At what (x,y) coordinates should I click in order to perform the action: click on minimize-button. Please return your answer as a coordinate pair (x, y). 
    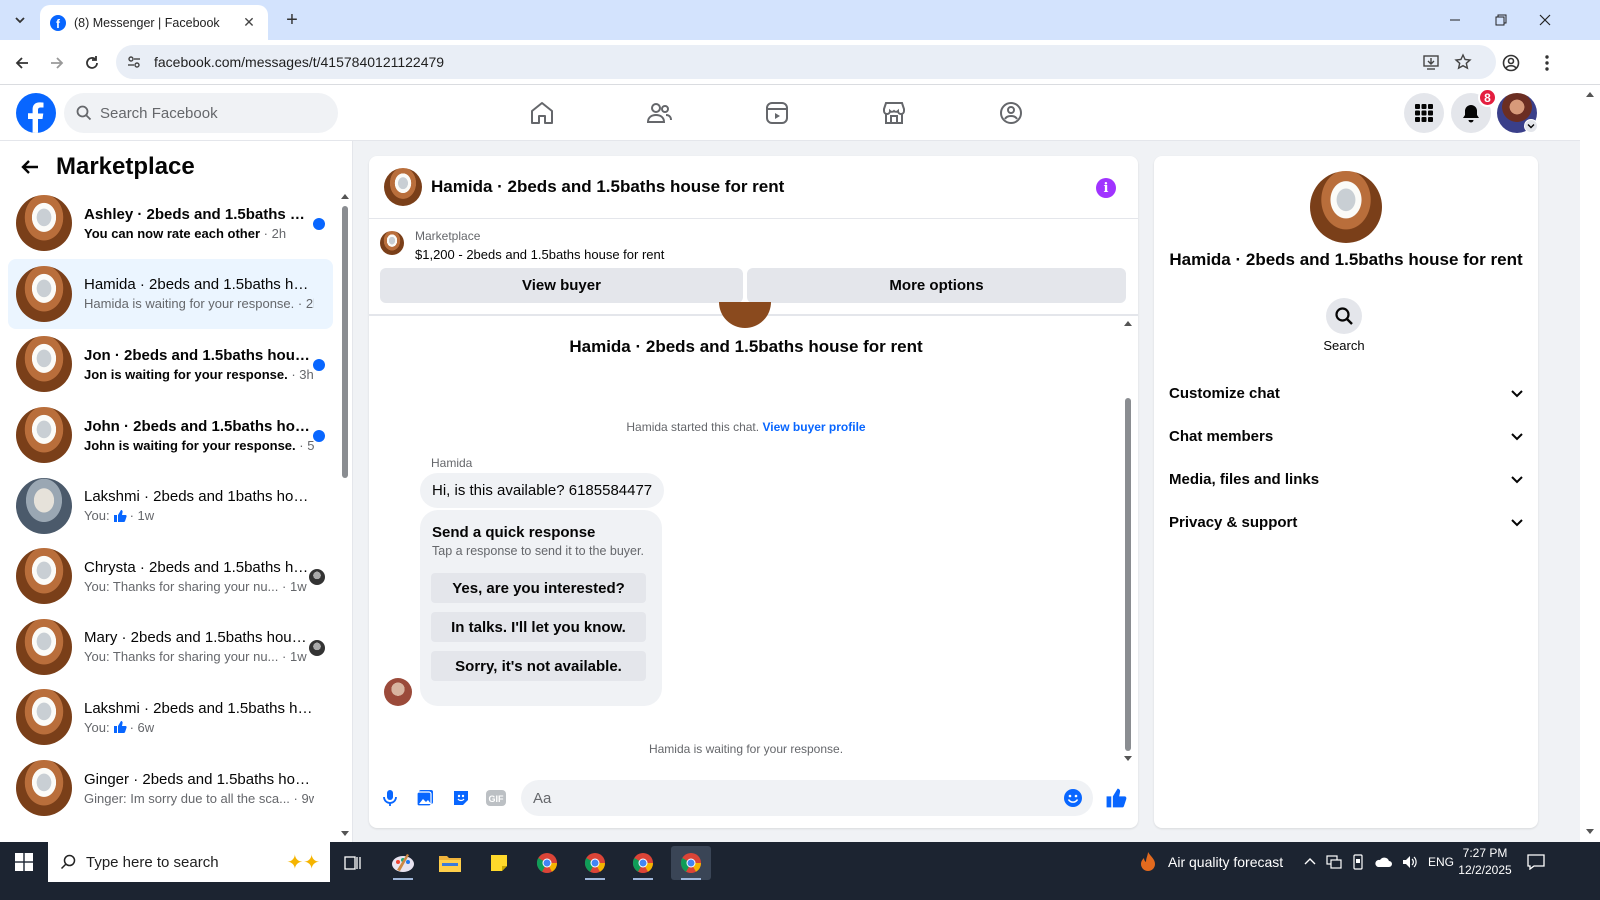
    Looking at the image, I should click on (1455, 20).